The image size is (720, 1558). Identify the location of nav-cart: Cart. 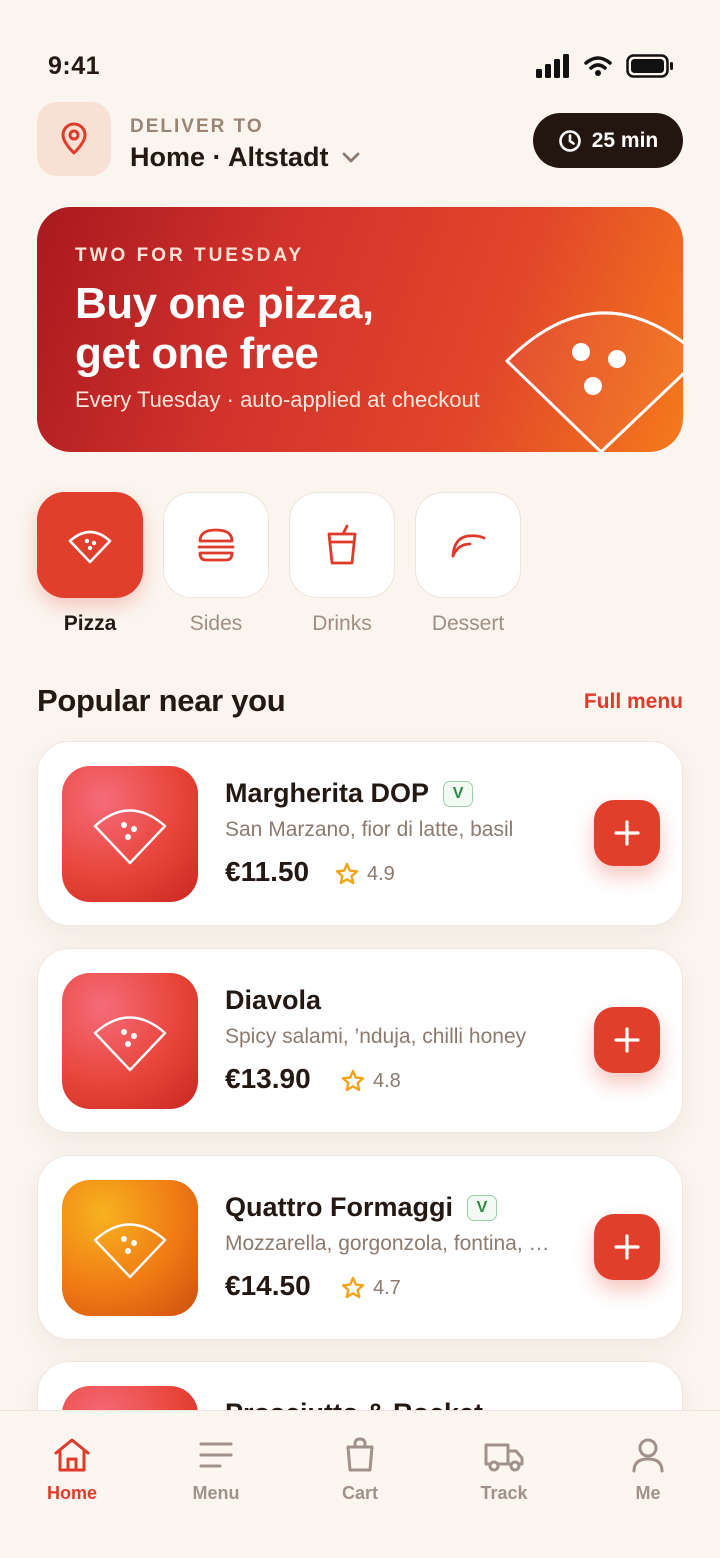
(360, 1484).